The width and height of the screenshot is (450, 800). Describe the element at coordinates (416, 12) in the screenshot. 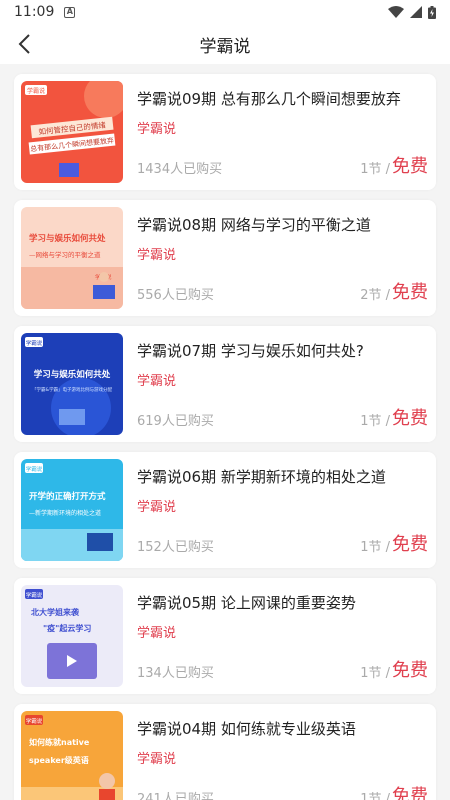

I see `signal-icon` at that location.